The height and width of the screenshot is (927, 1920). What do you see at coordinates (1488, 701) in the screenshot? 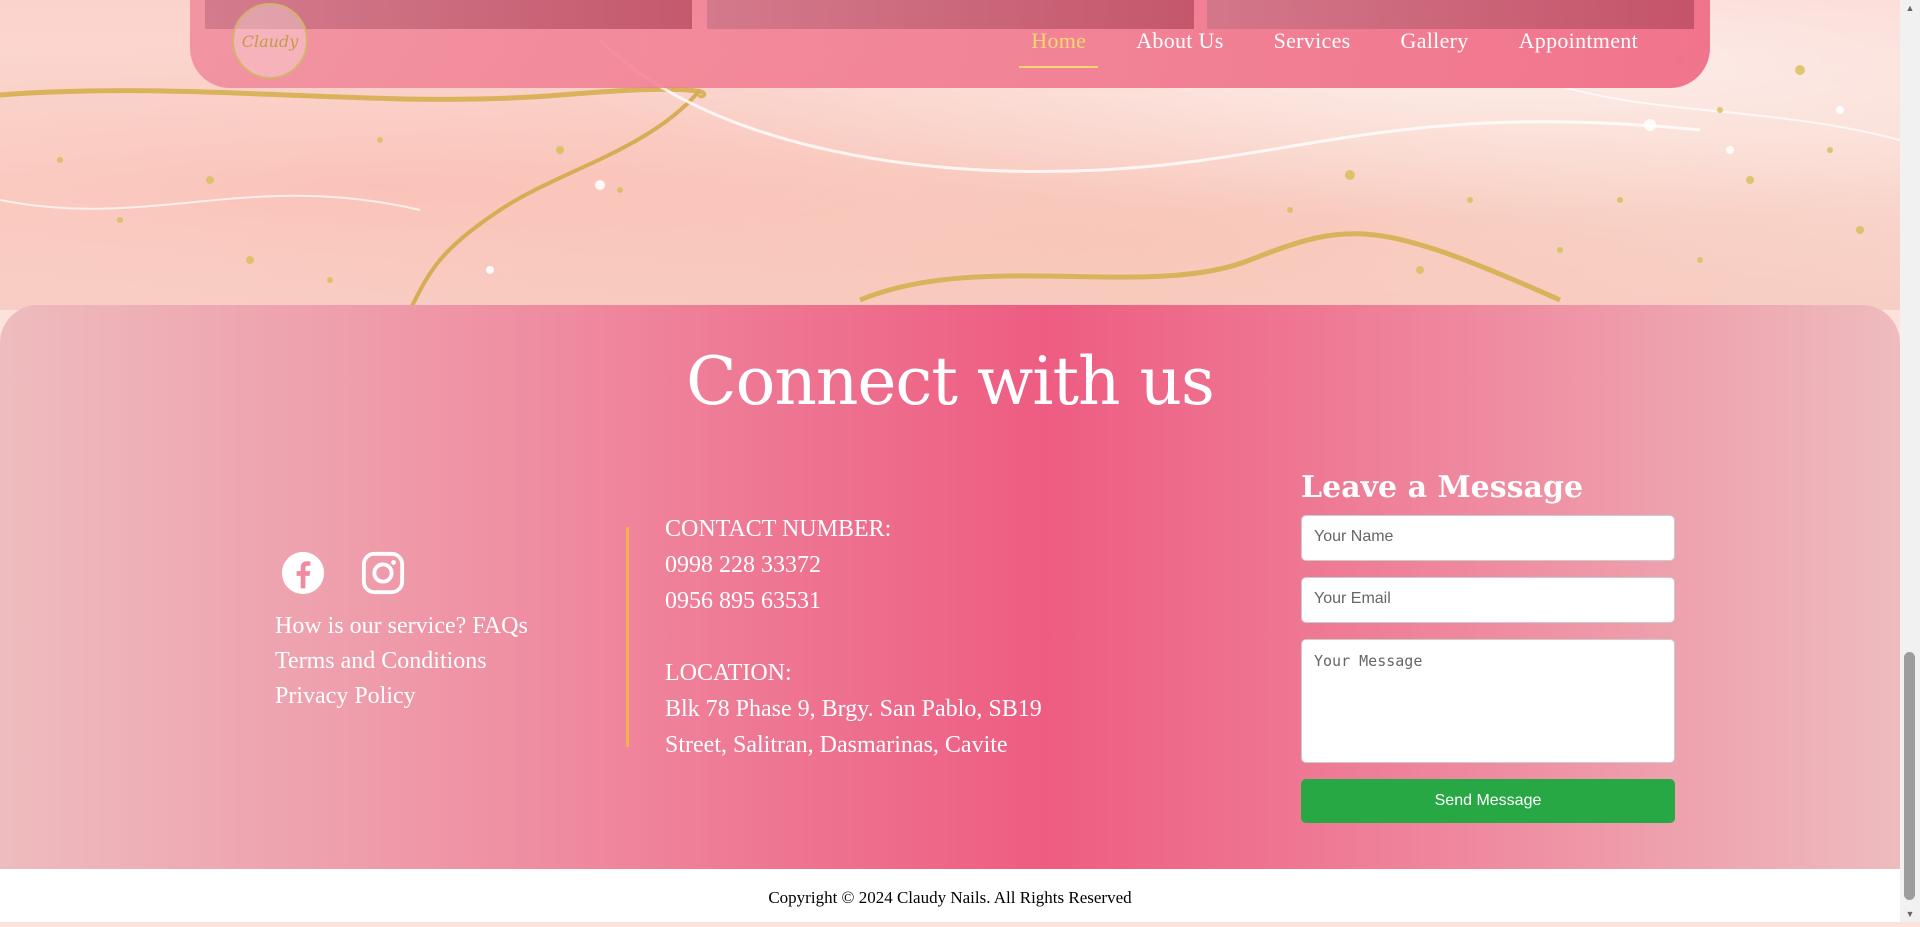
I see `message-field: Your Message` at bounding box center [1488, 701].